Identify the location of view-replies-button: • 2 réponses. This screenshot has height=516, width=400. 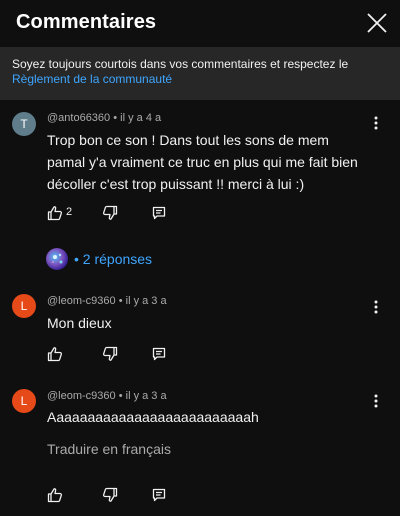
(111, 259).